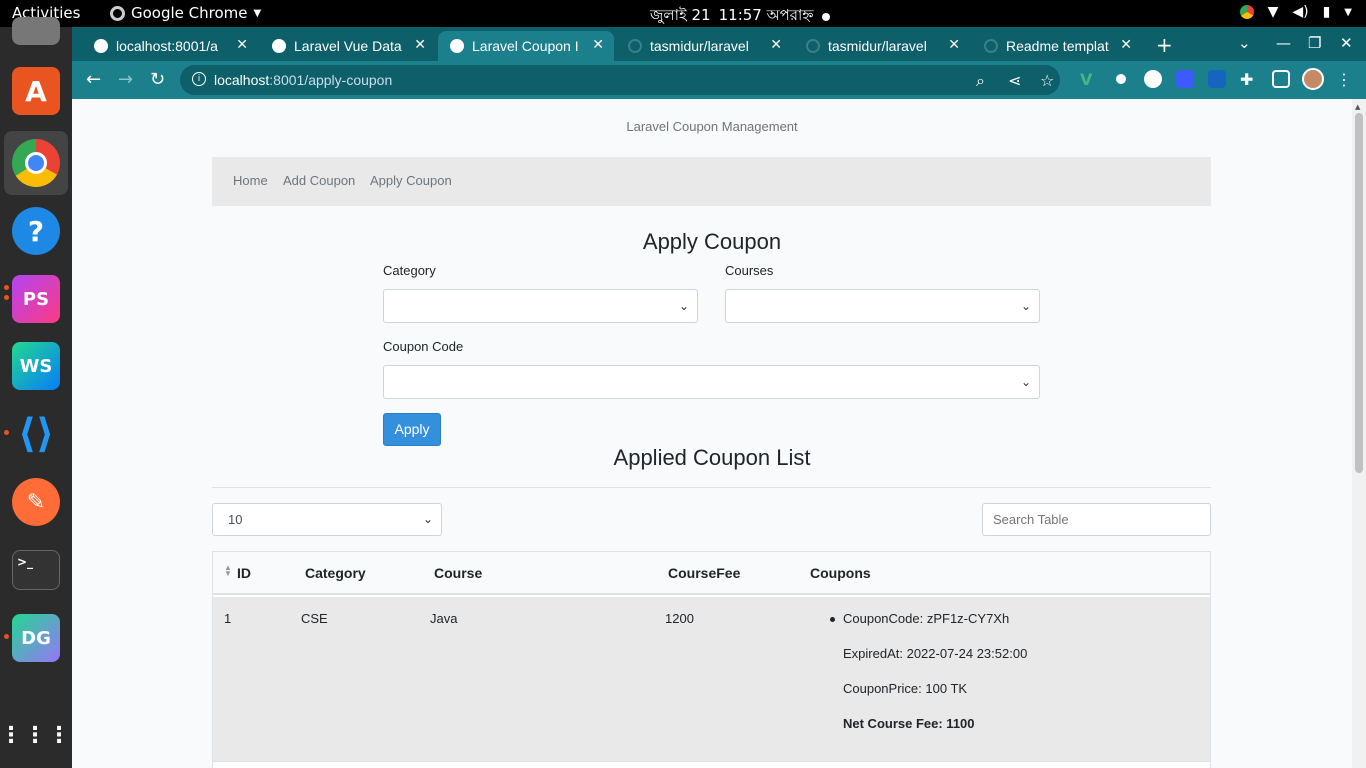  I want to click on webstorm-icon: WS, so click(36, 366).